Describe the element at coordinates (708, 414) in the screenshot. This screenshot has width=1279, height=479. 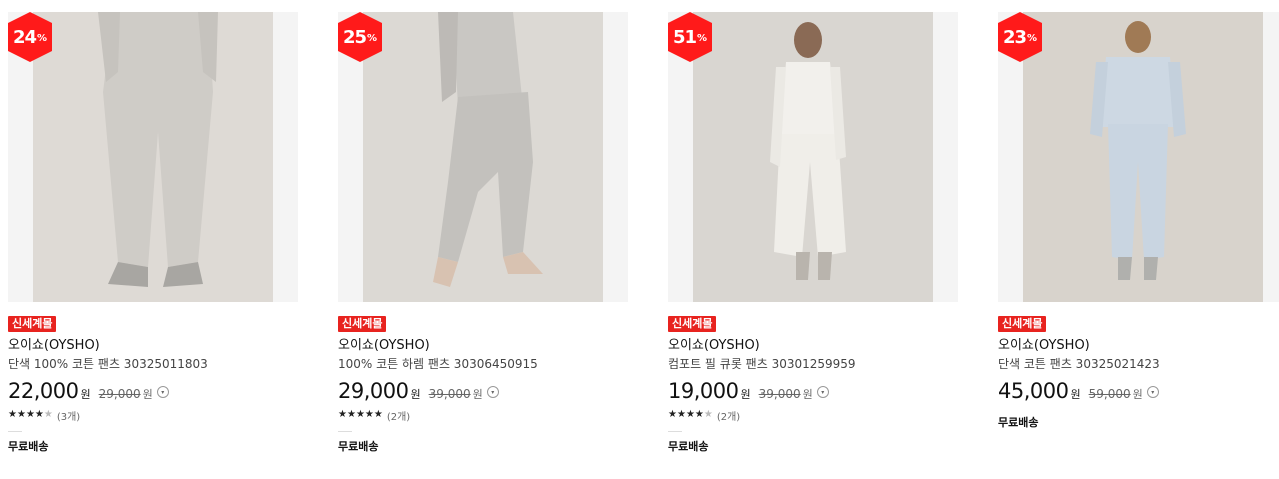
I see `star-empty-icon: ★` at that location.